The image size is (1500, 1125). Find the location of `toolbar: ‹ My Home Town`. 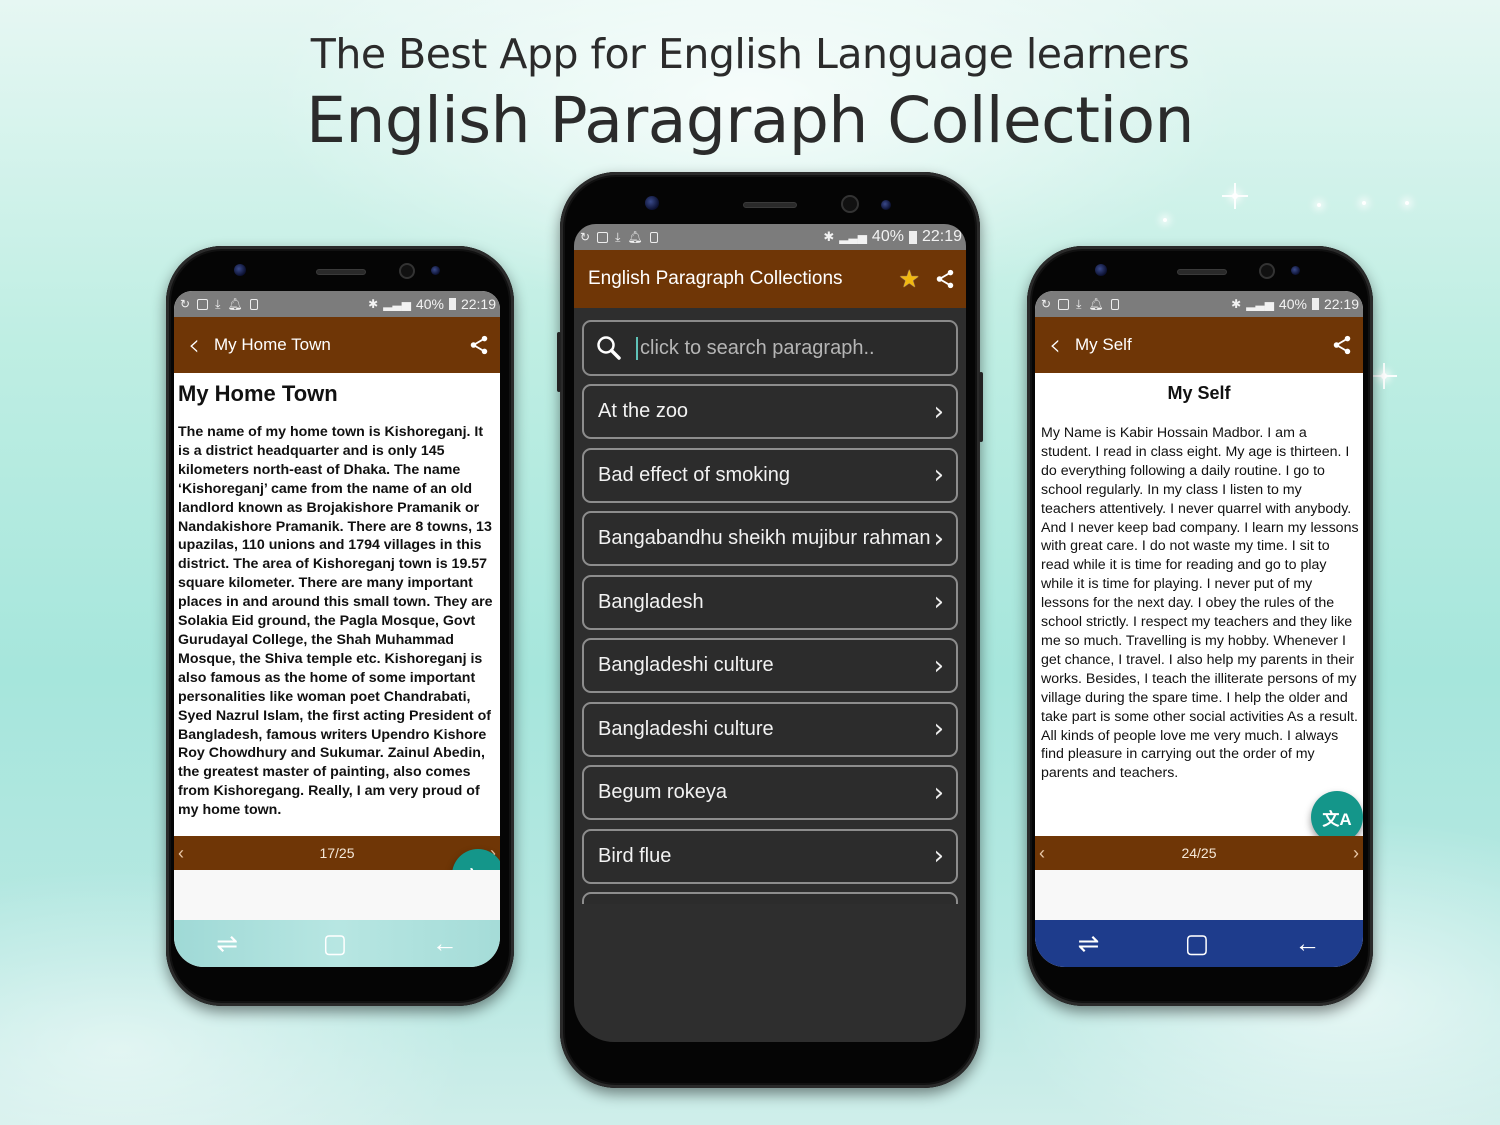

toolbar: ‹ My Home Town is located at coordinates (337, 345).